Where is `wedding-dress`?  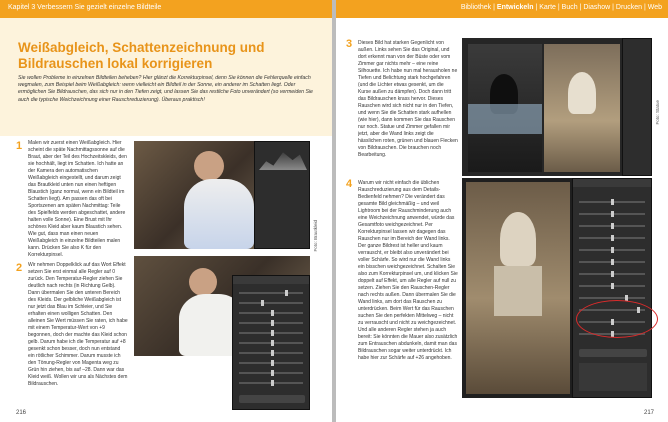
wedding-dress is located at coordinates (219, 214).